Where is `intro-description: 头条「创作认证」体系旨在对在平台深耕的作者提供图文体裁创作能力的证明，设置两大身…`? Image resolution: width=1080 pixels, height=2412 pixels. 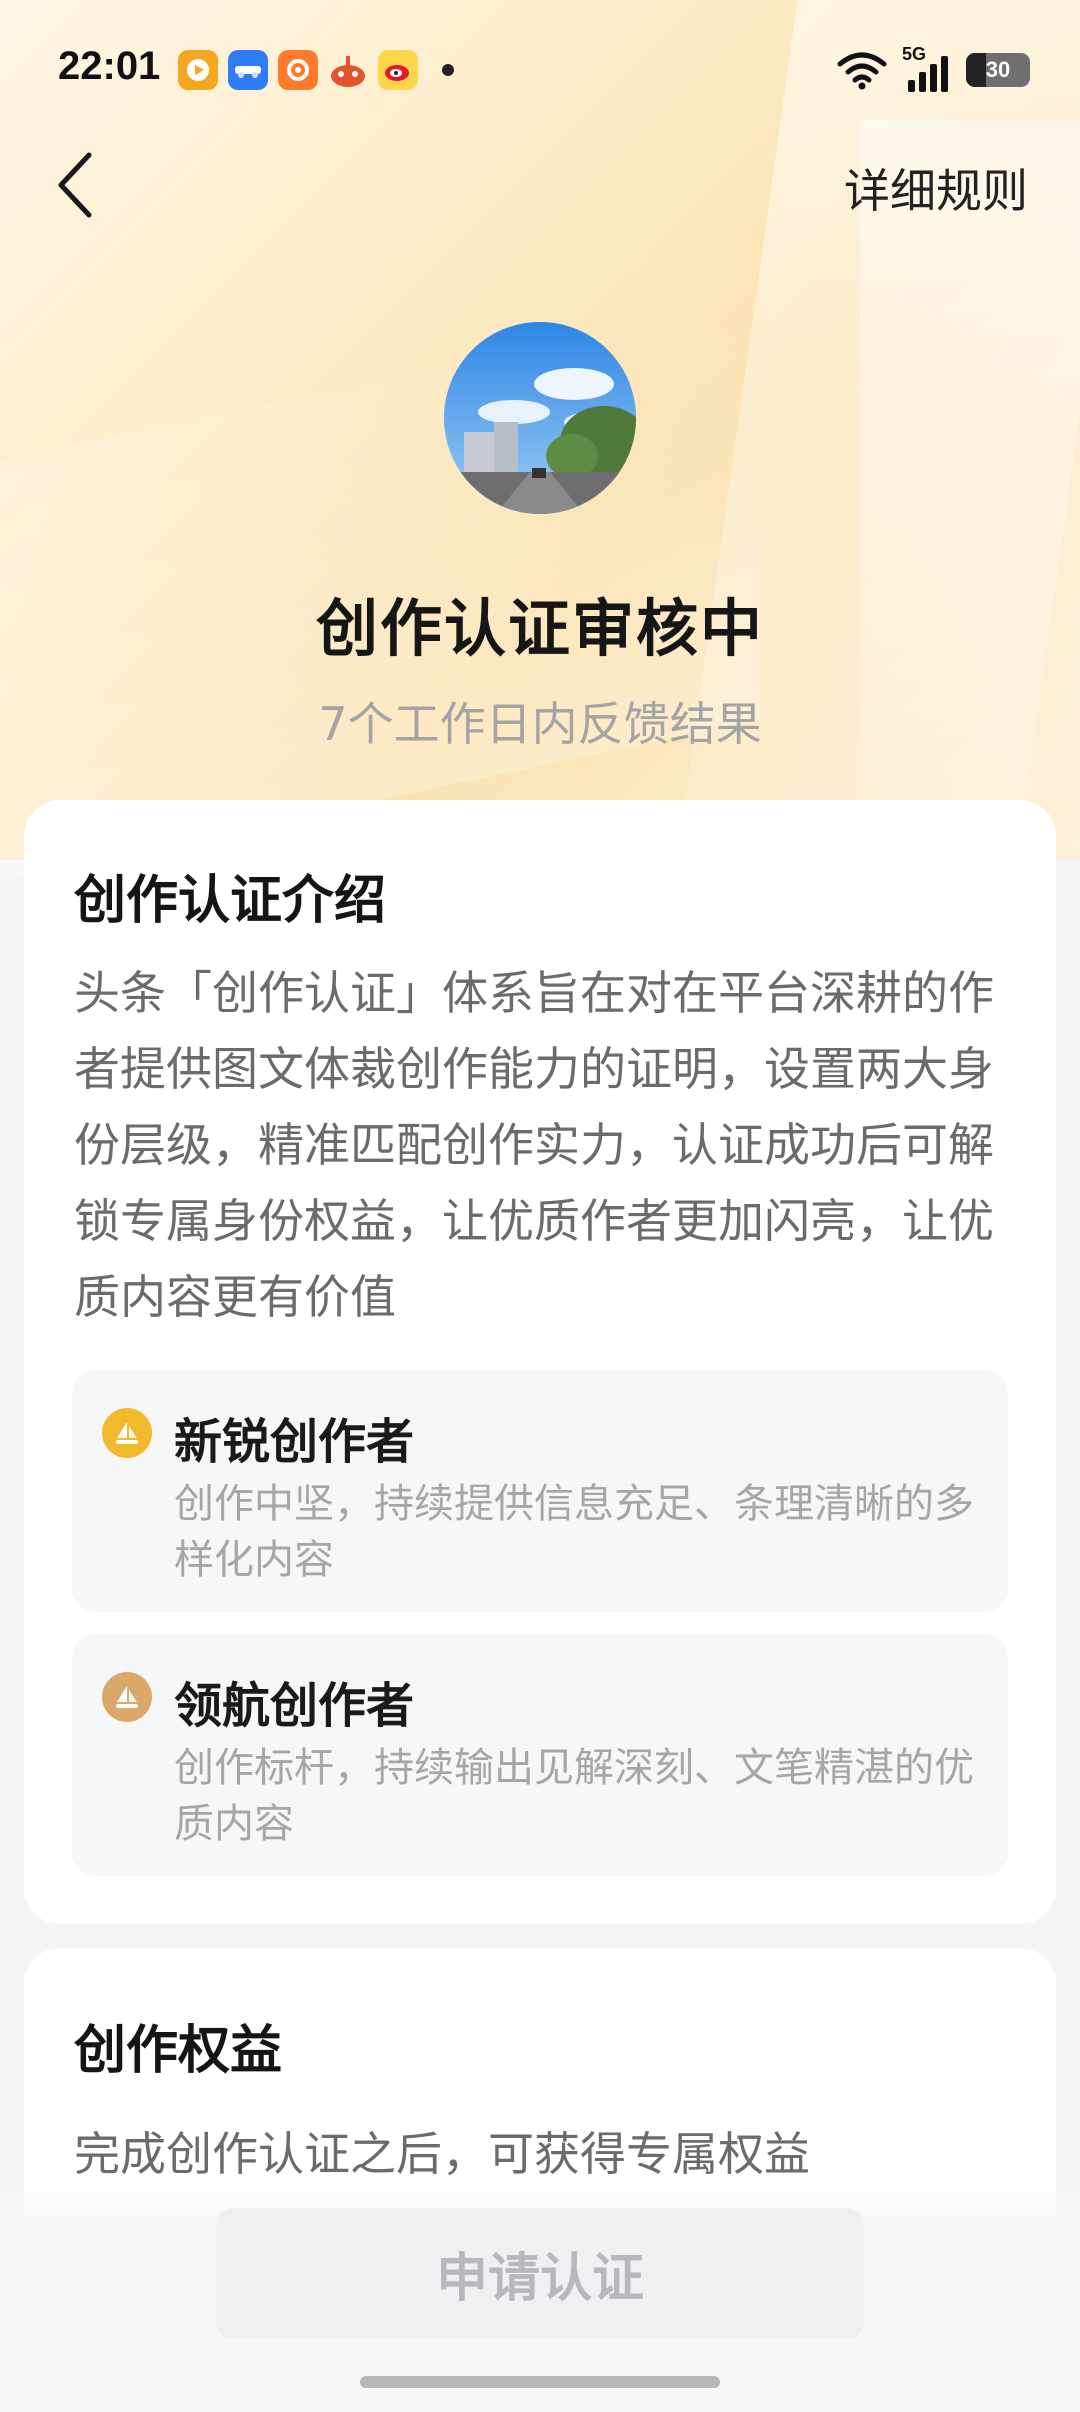
intro-description: 头条「创作认证」体系旨在对在平台深耕的作者提供图文体裁创作能力的证明，设置两大身… is located at coordinates (534, 1145).